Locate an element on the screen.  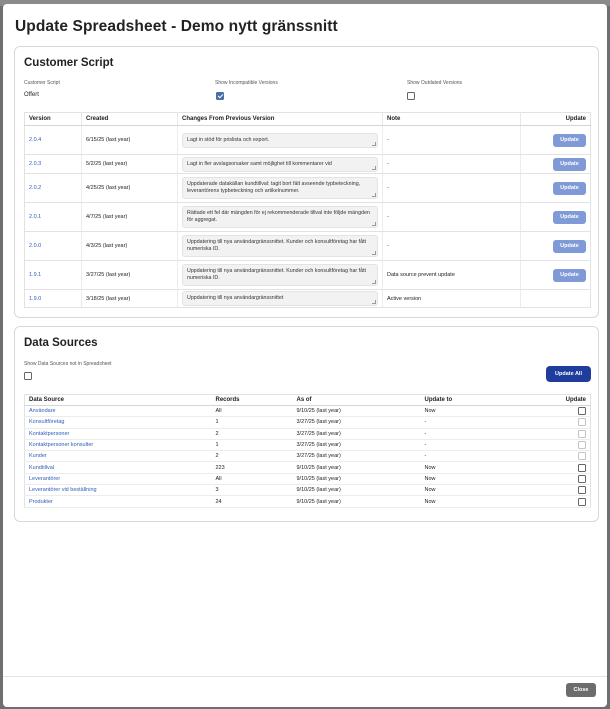
created-cell: 4/25/25 (last year) is located at coordinates (129, 188).